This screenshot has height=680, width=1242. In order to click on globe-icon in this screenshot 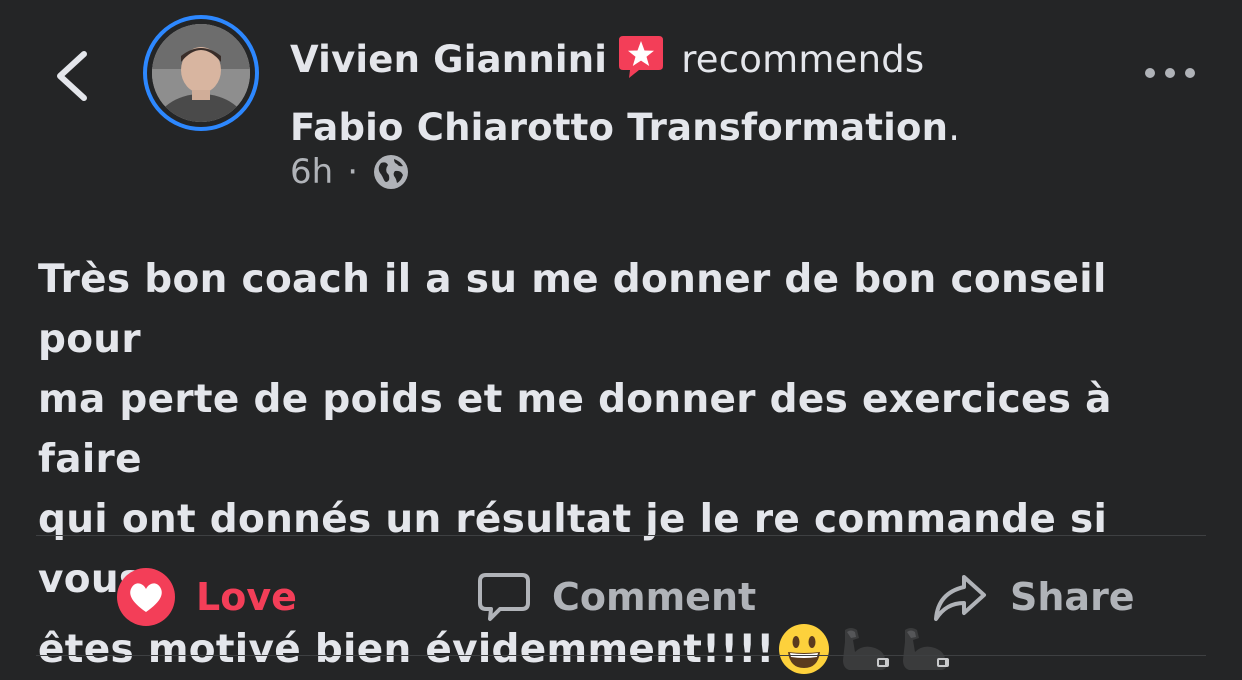, I will do `click(391, 172)`.